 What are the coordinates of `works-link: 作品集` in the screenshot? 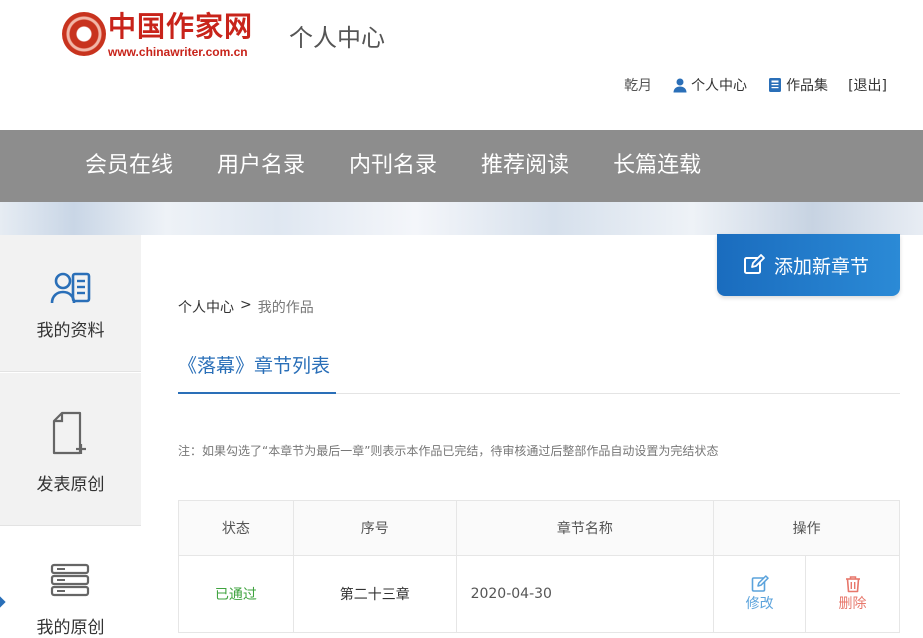 It's located at (797, 85).